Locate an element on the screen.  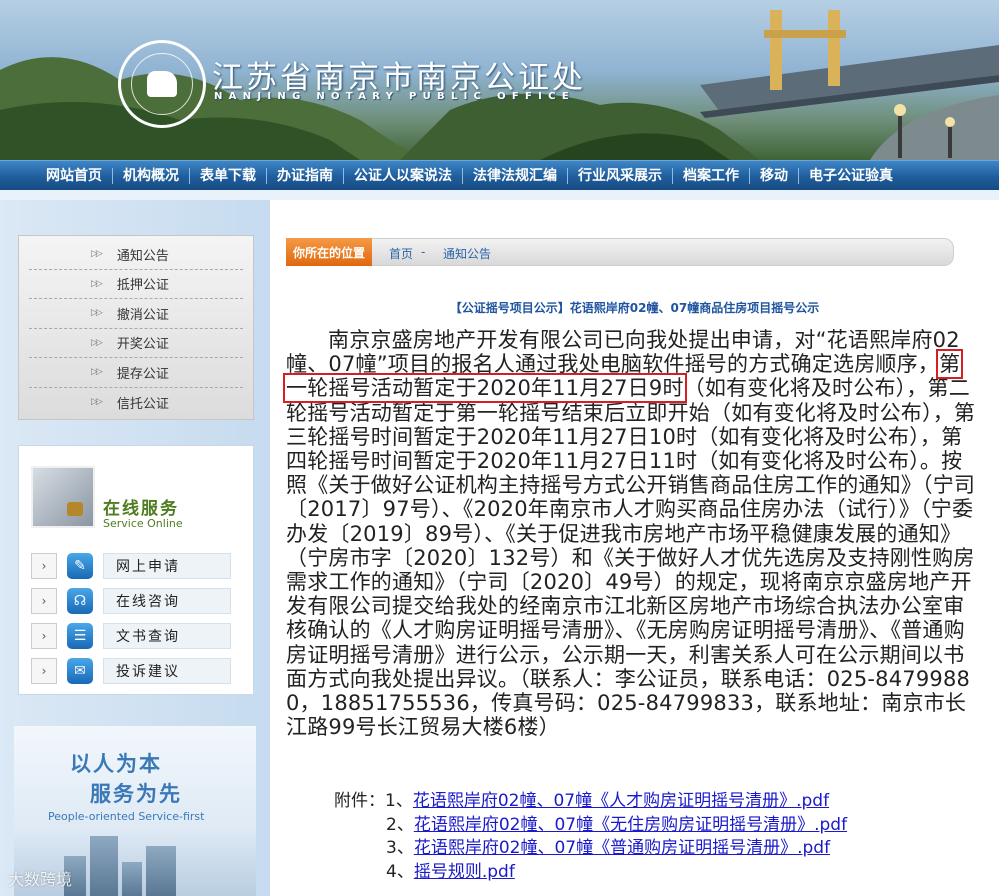
menu-item-cancel: ▷▷ 撤消公证 is located at coordinates (136, 314).